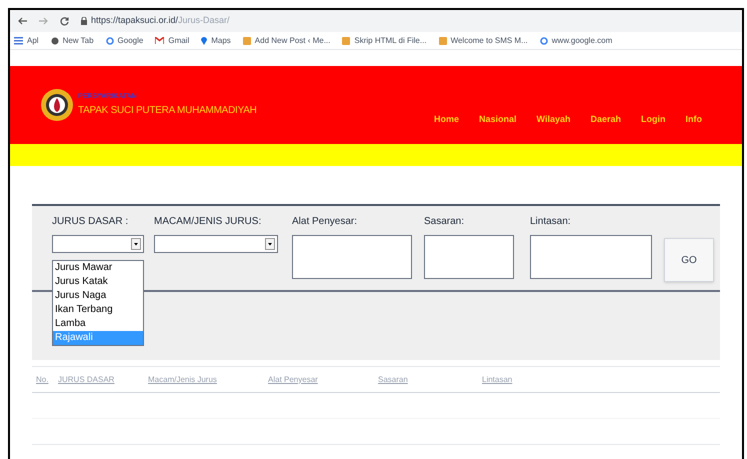 The image size is (747, 459). I want to click on apps-icon, so click(18, 40).